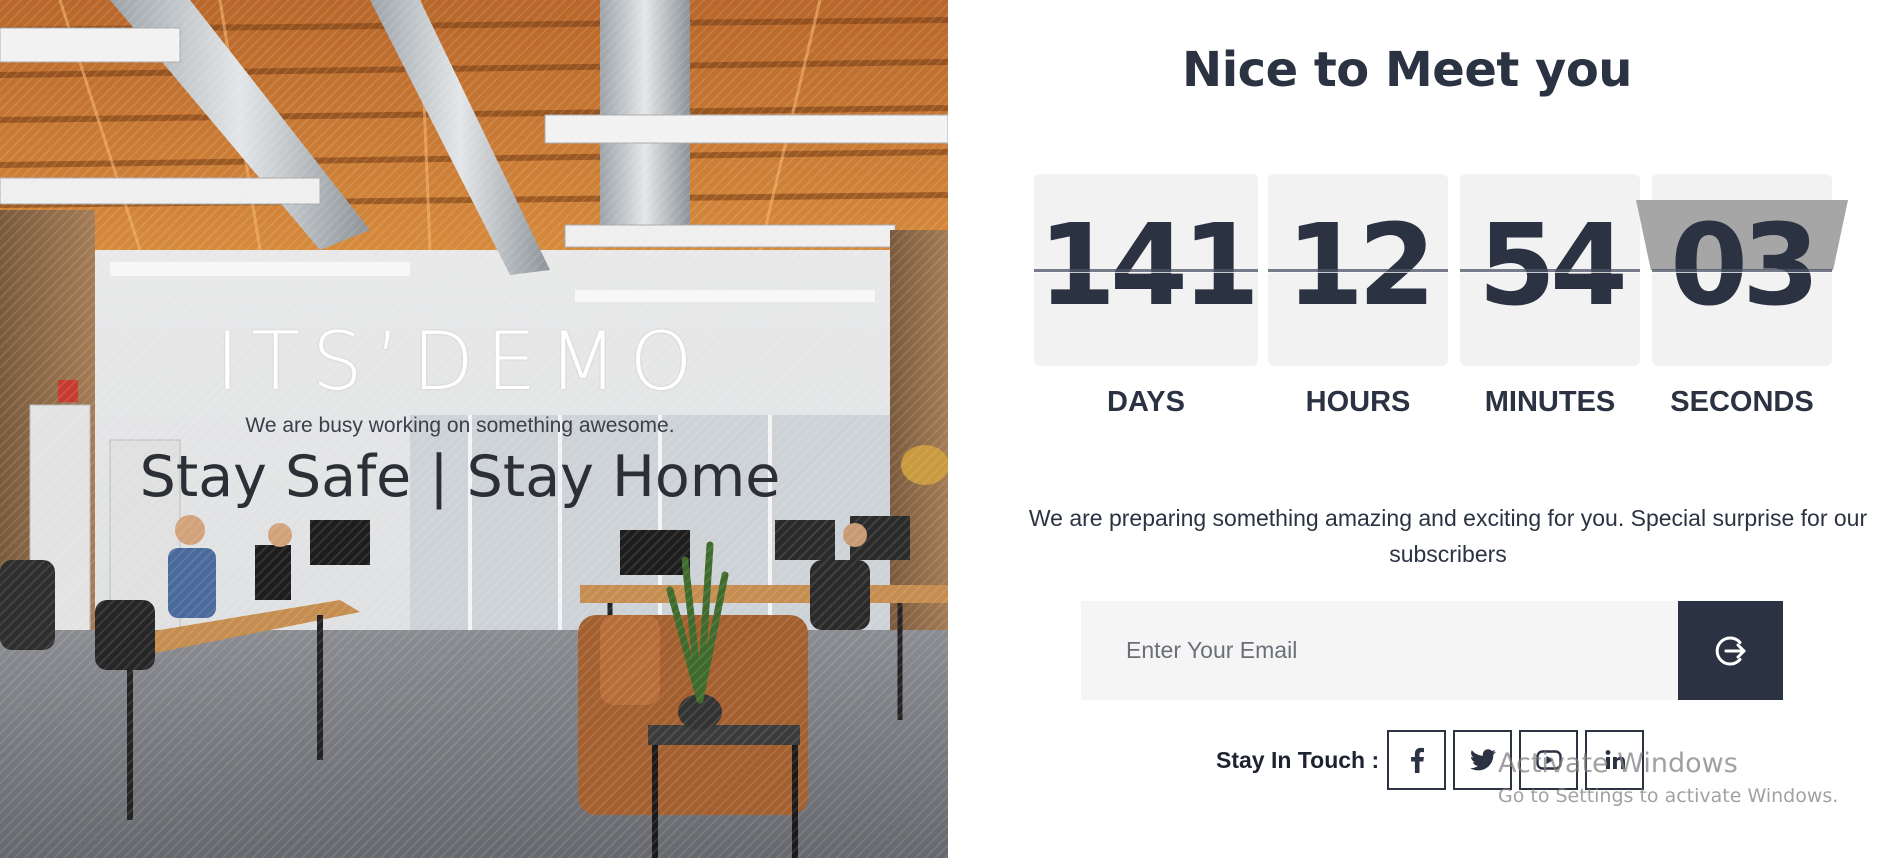  I want to click on countdown-seconds-value: 03, so click(1745, 266).